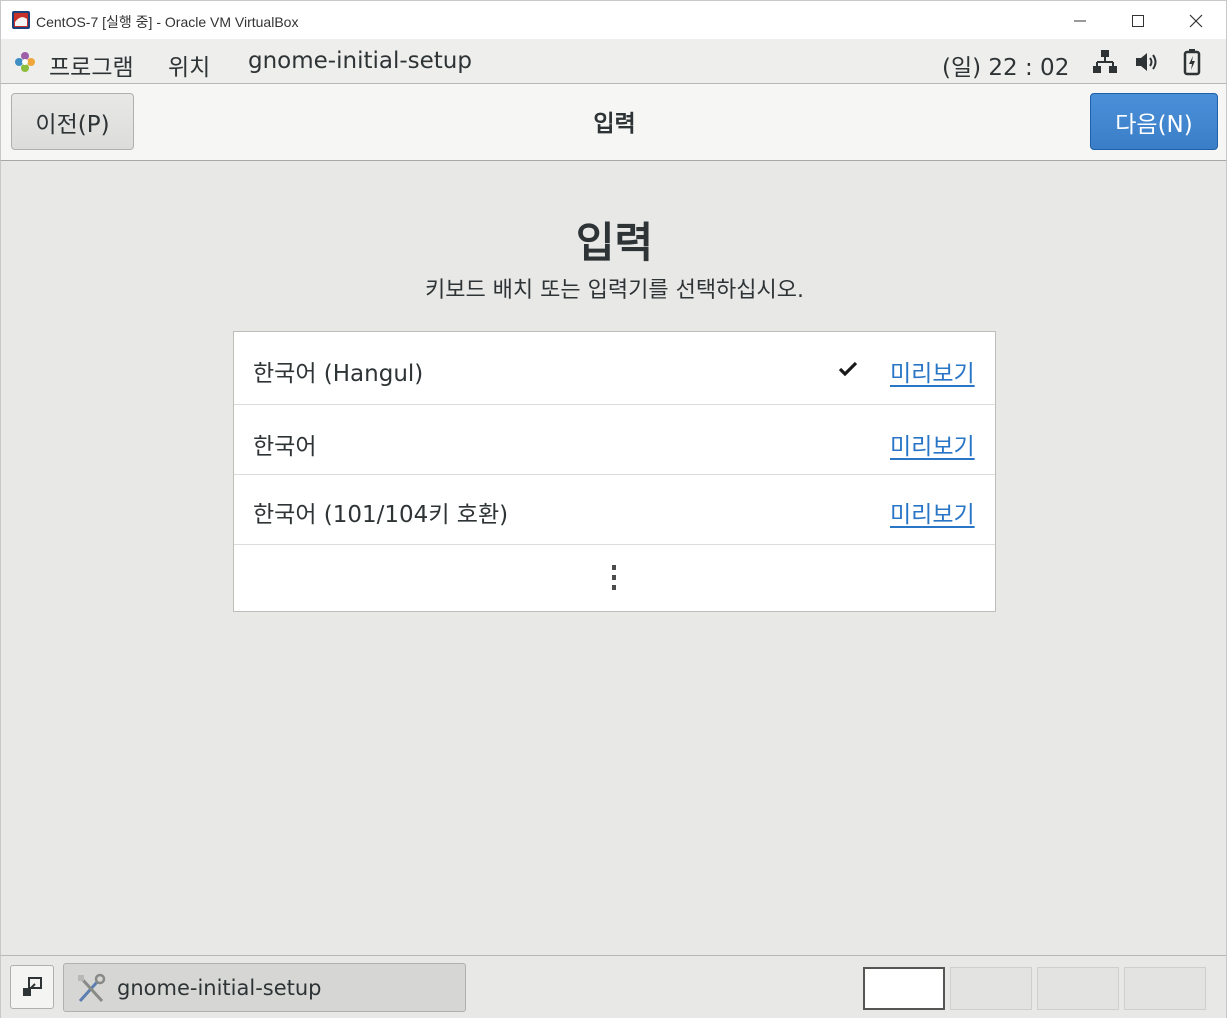 This screenshot has width=1227, height=1018. Describe the element at coordinates (613, 986) in the screenshot. I see `bottom-taskbar: gnome-initial-setup` at that location.